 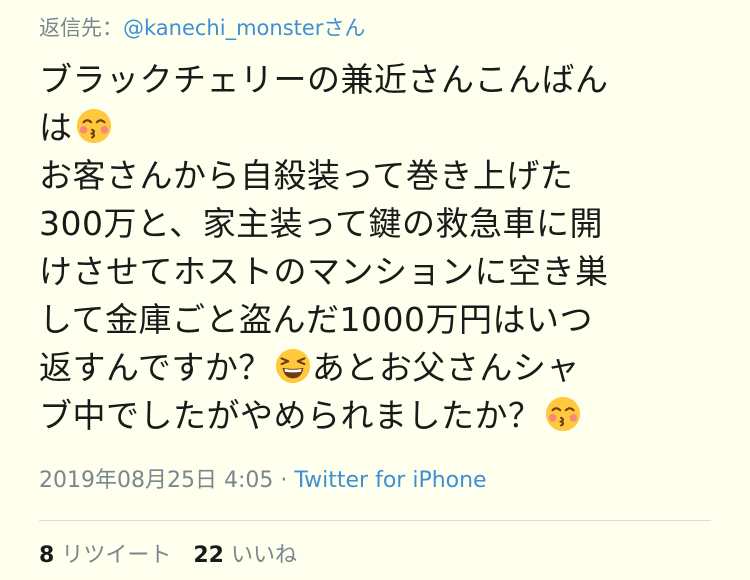 I want to click on tweet-text-segment: 300万と、家主装って鍵の救急車に開, so click(x=321, y=223).